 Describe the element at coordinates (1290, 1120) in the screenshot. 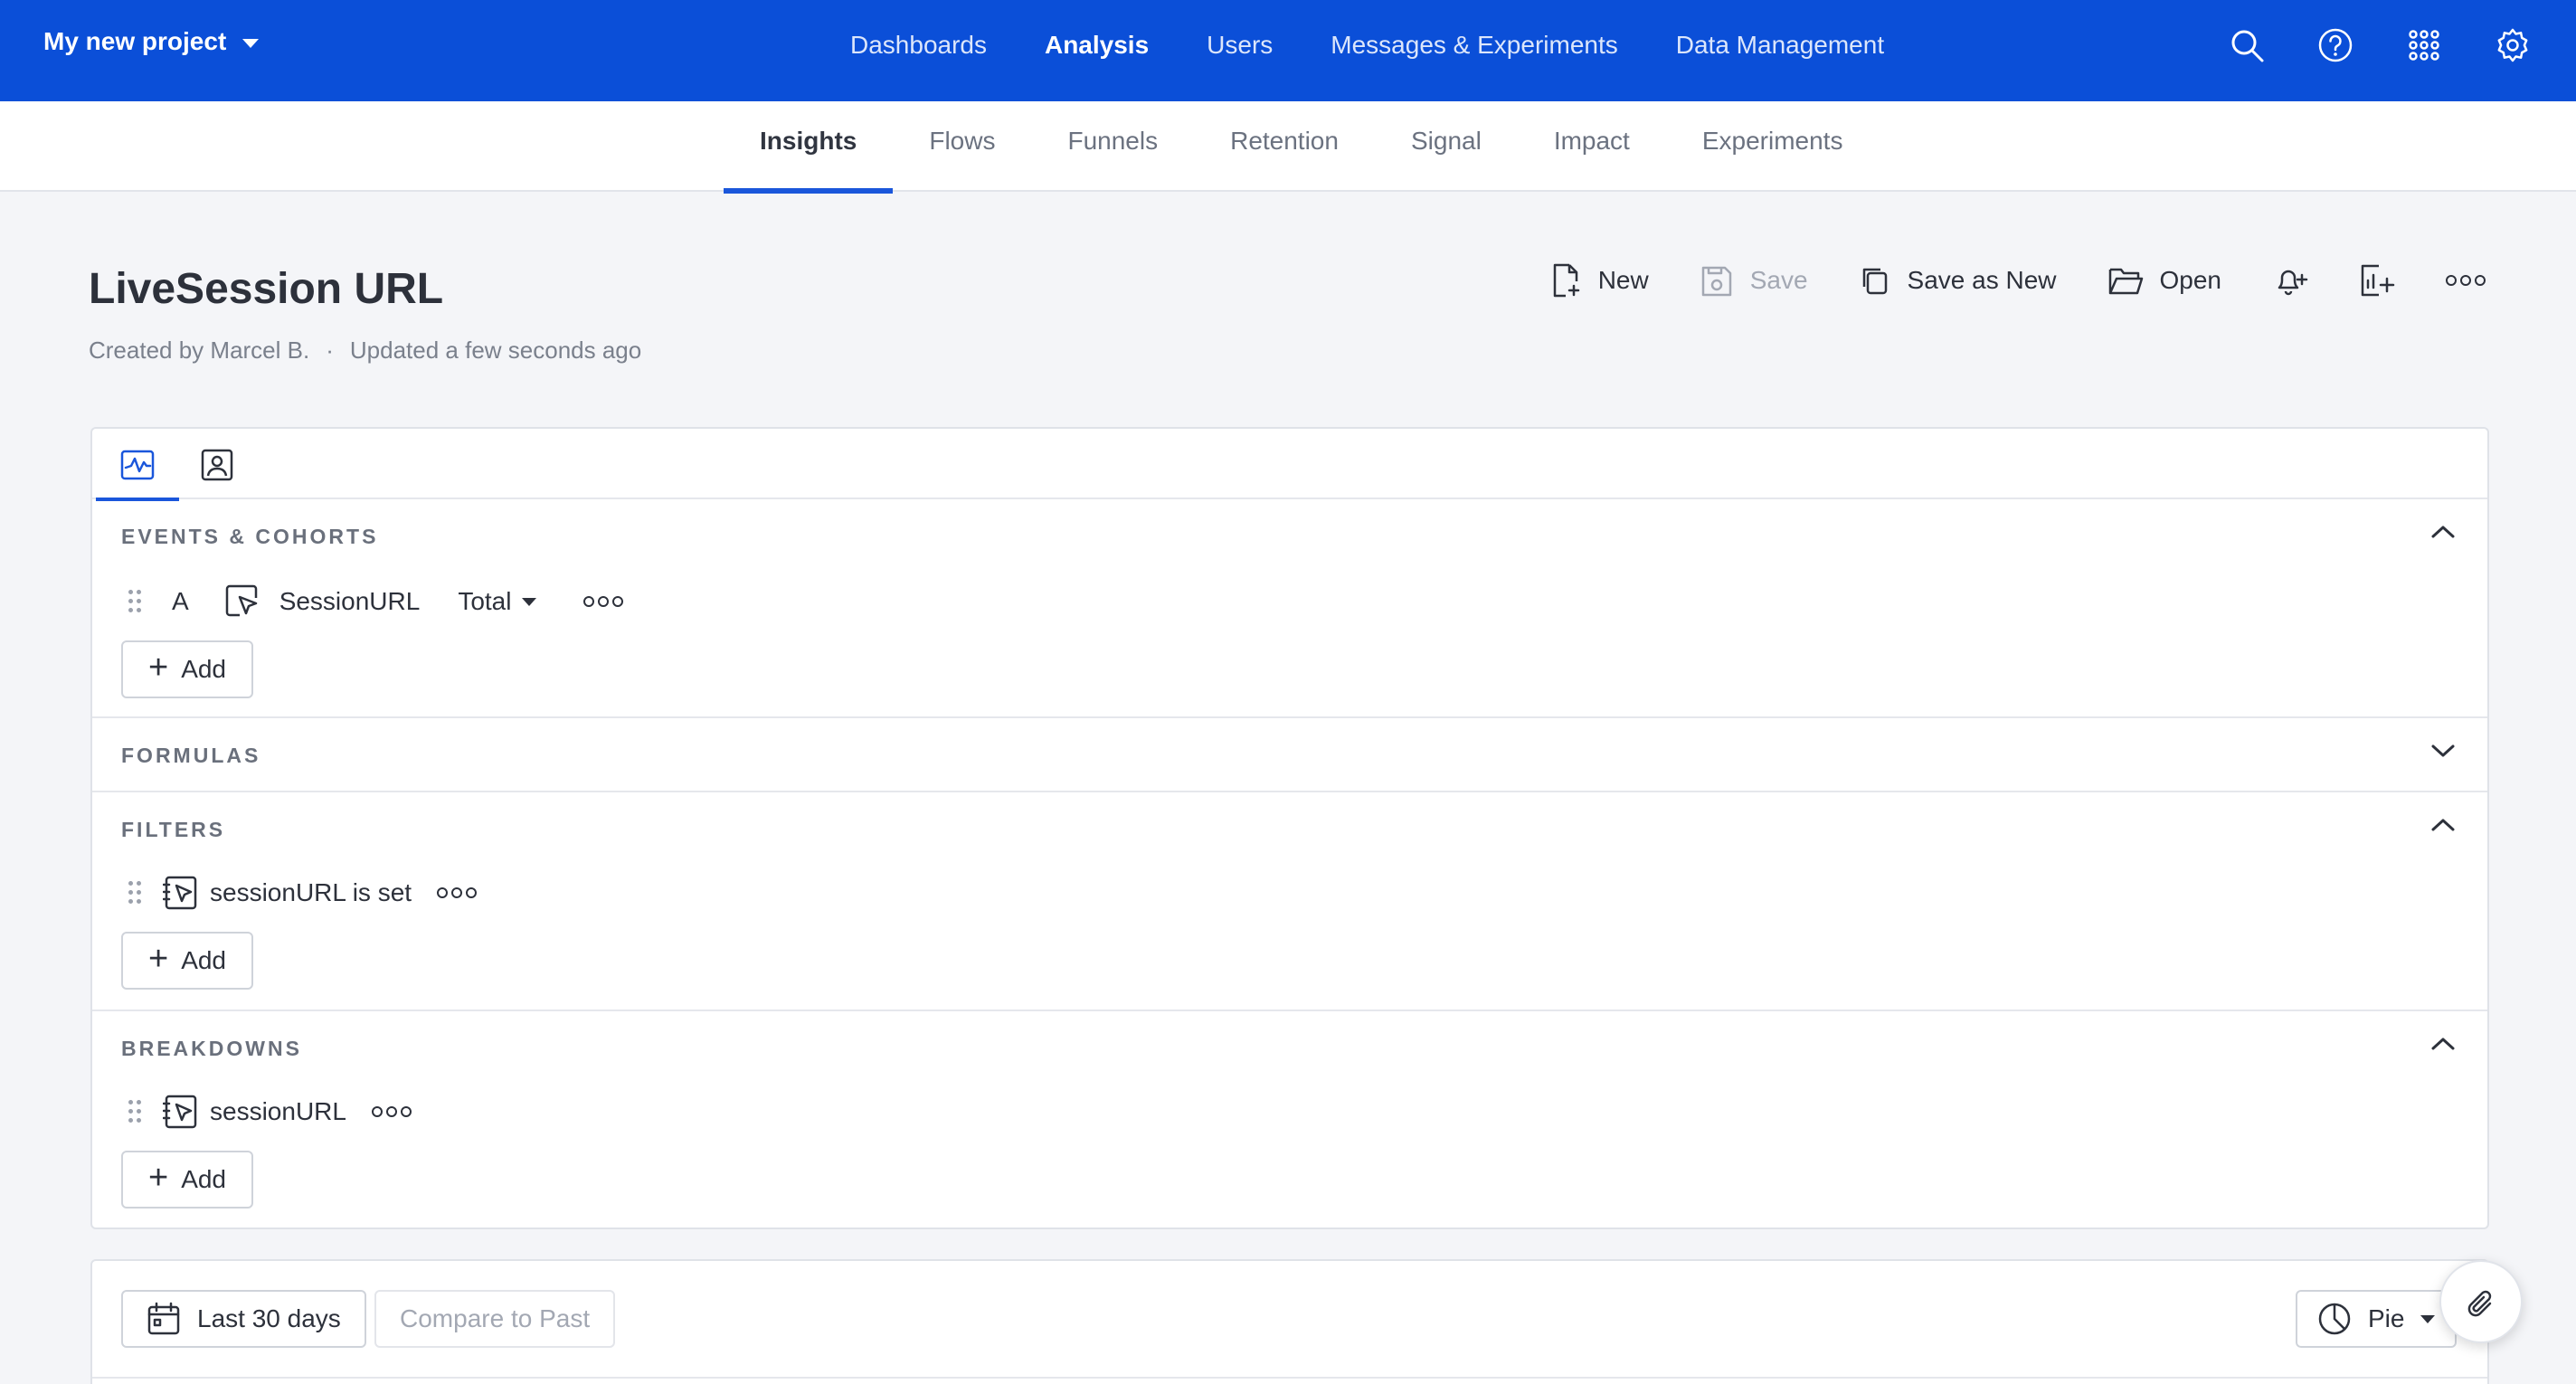

I see `breakdowns-section: BREAKDOWNS sessionURL + Add` at that location.